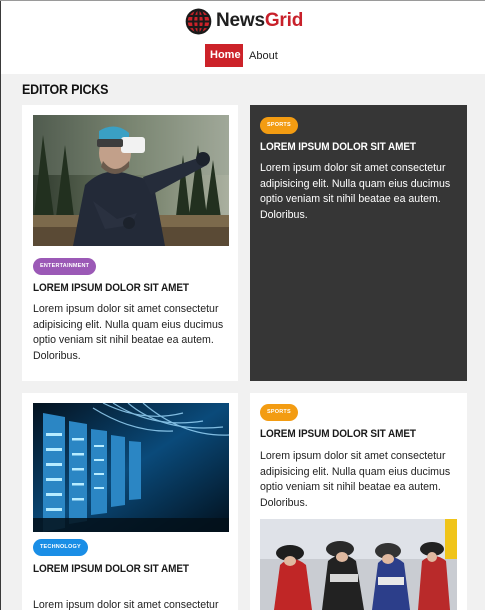 The image size is (485, 610). Describe the element at coordinates (263, 56) in the screenshot. I see `nav-about-link: About` at that location.